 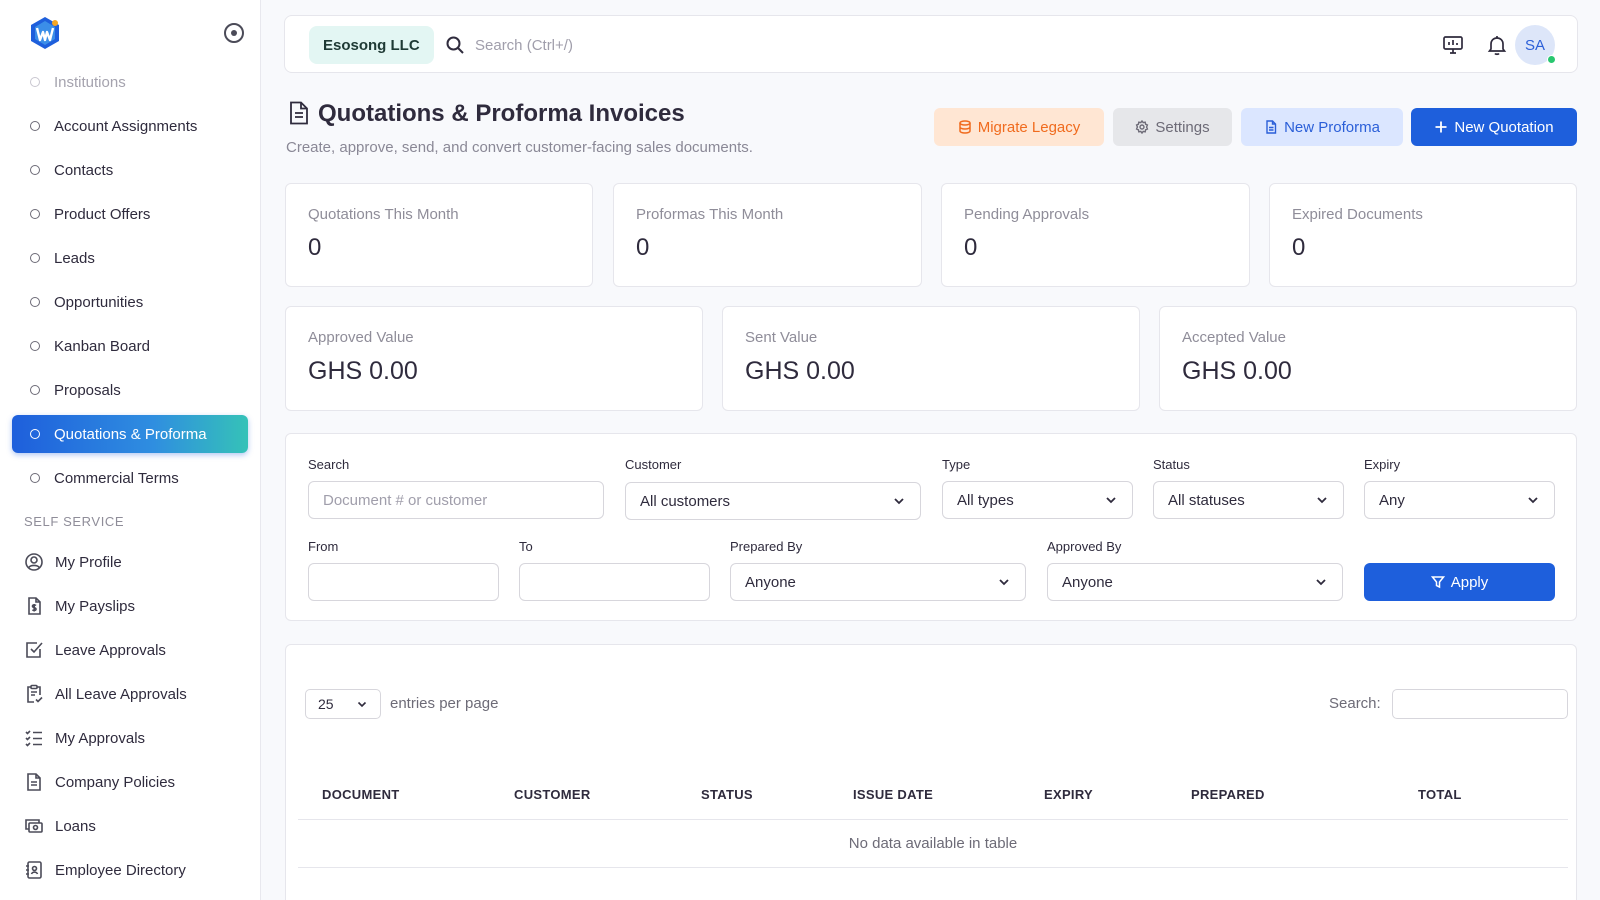 What do you see at coordinates (675, 45) in the screenshot?
I see `global-search-input` at bounding box center [675, 45].